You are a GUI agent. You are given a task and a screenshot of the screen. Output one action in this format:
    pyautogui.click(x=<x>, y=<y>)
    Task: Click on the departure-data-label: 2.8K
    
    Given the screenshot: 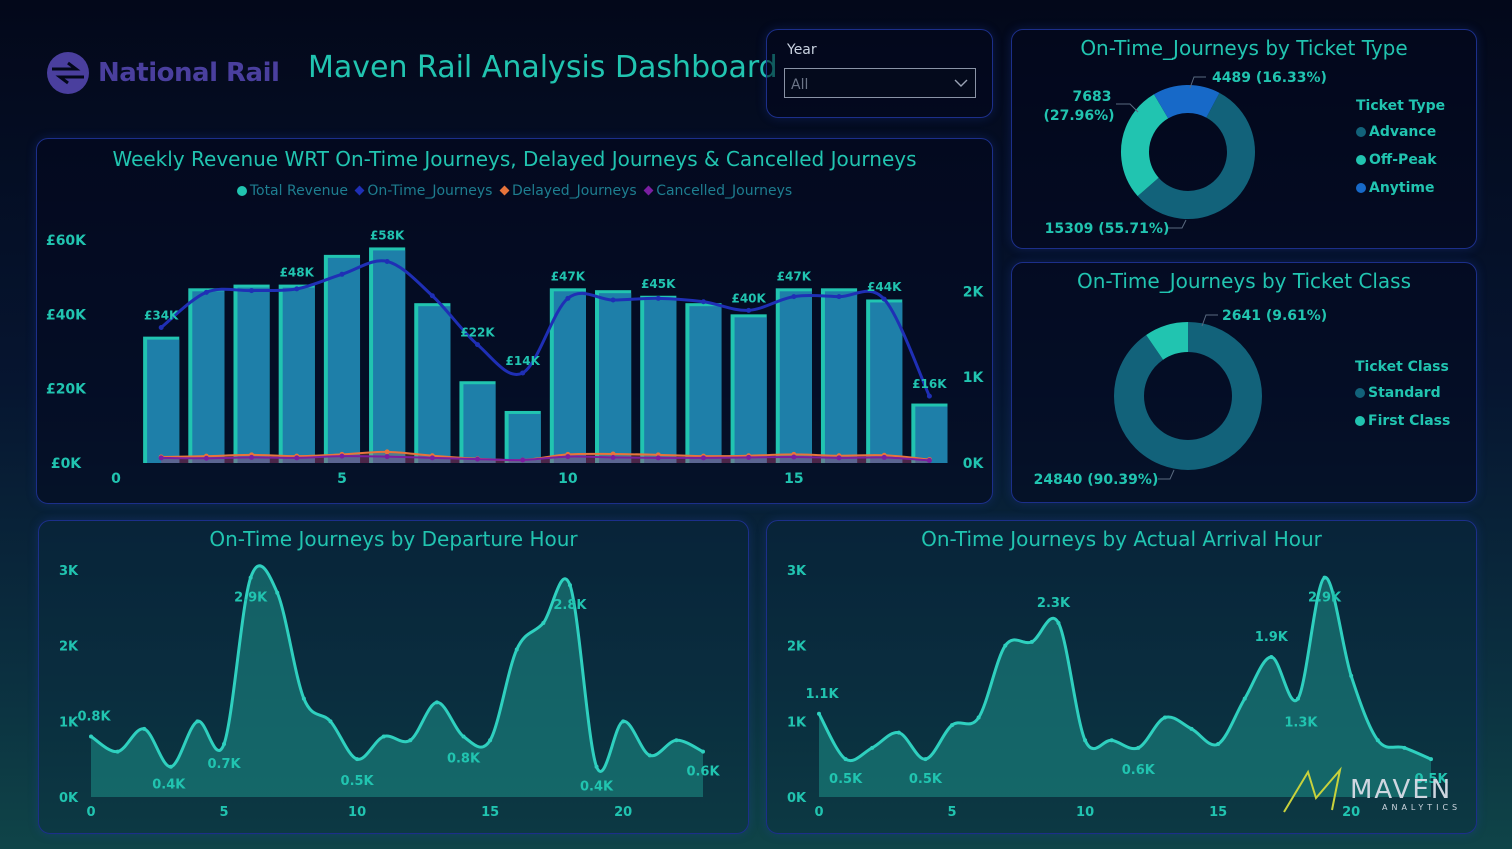 What is the action you would take?
    pyautogui.click(x=570, y=605)
    